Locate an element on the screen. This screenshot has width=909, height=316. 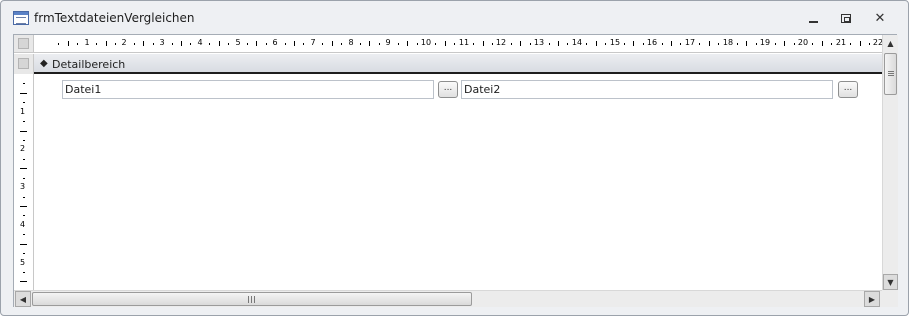
ruler-number: 20 is located at coordinates (803, 42).